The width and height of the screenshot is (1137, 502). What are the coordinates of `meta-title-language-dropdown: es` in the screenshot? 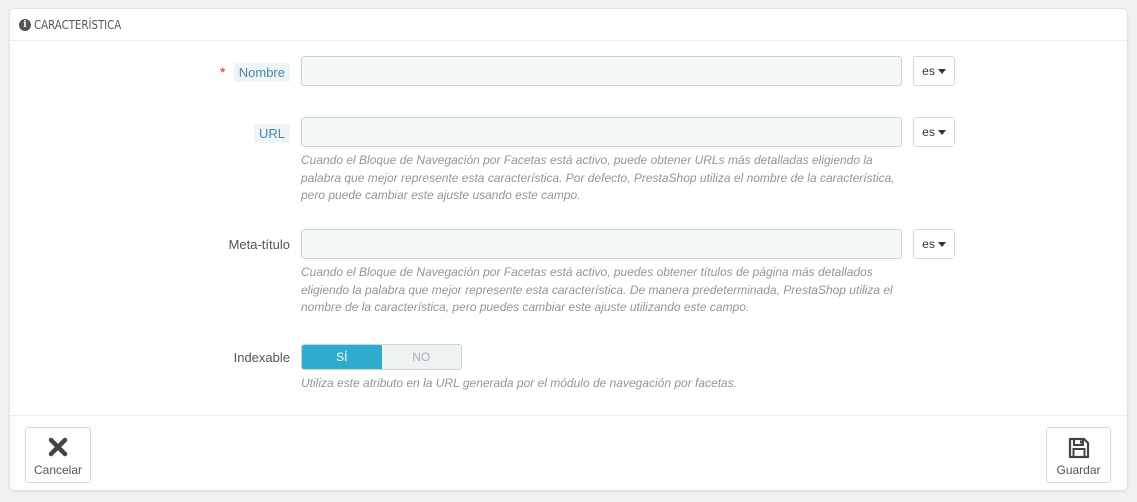 It's located at (934, 244).